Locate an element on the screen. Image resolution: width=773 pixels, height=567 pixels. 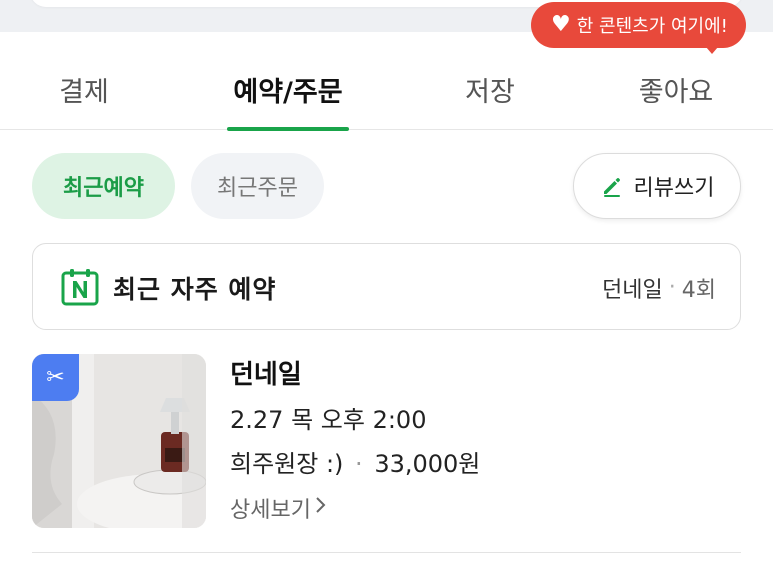
chip-label: 최근예약 is located at coordinates (103, 188).